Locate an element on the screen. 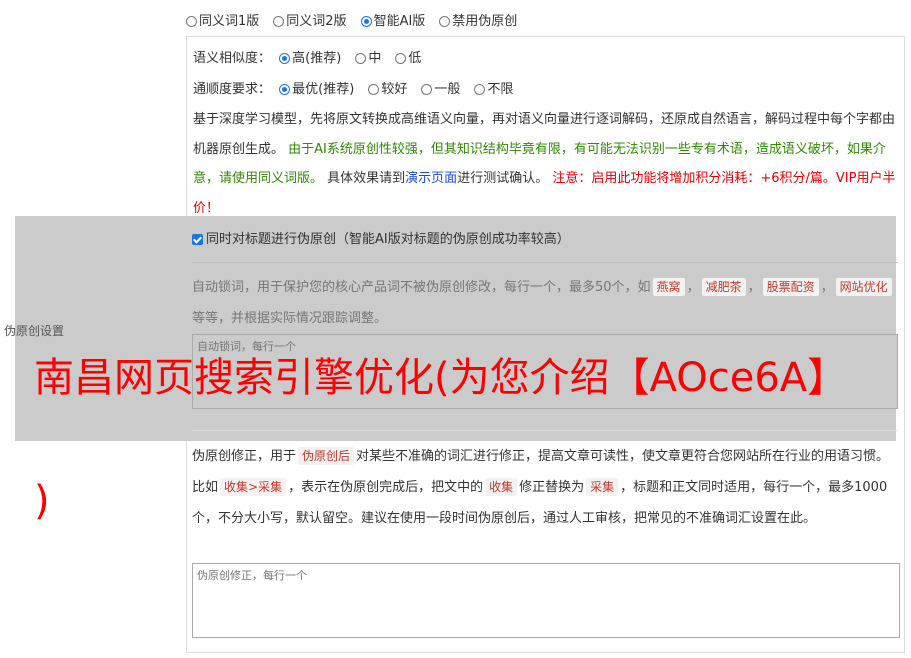 The height and width of the screenshot is (658, 911). example-tag: 股票配资 is located at coordinates (790, 287).